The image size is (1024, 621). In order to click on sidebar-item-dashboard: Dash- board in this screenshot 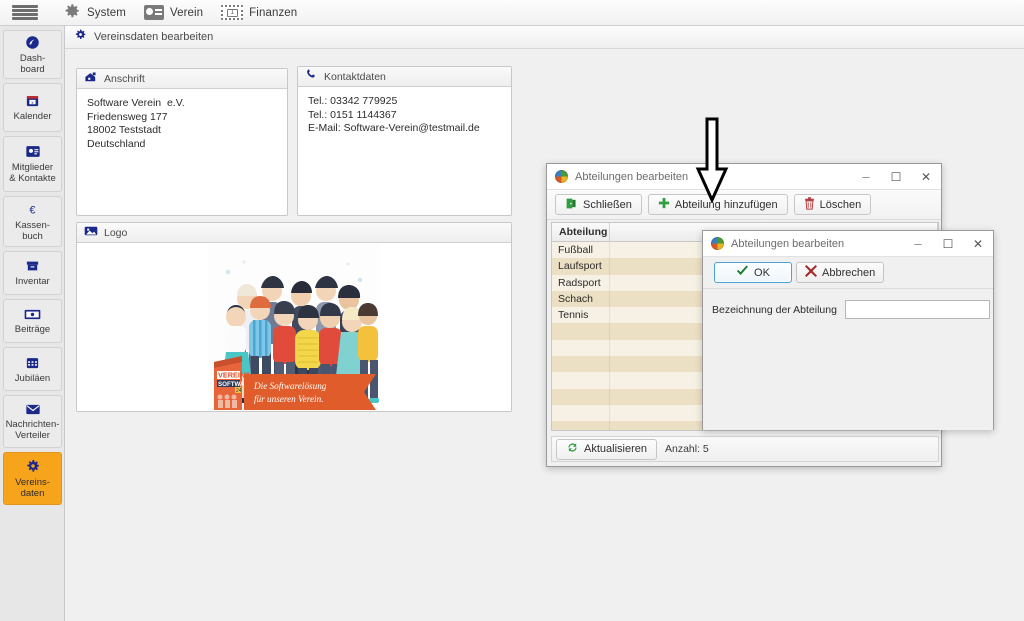, I will do `click(32, 54)`.